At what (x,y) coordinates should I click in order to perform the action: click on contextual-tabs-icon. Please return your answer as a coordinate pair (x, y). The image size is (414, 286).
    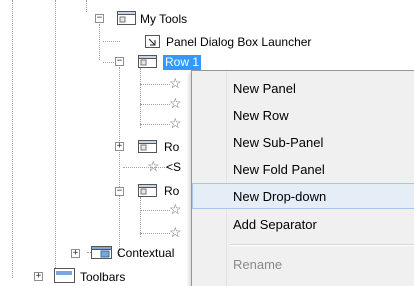
    Looking at the image, I should click on (101, 252).